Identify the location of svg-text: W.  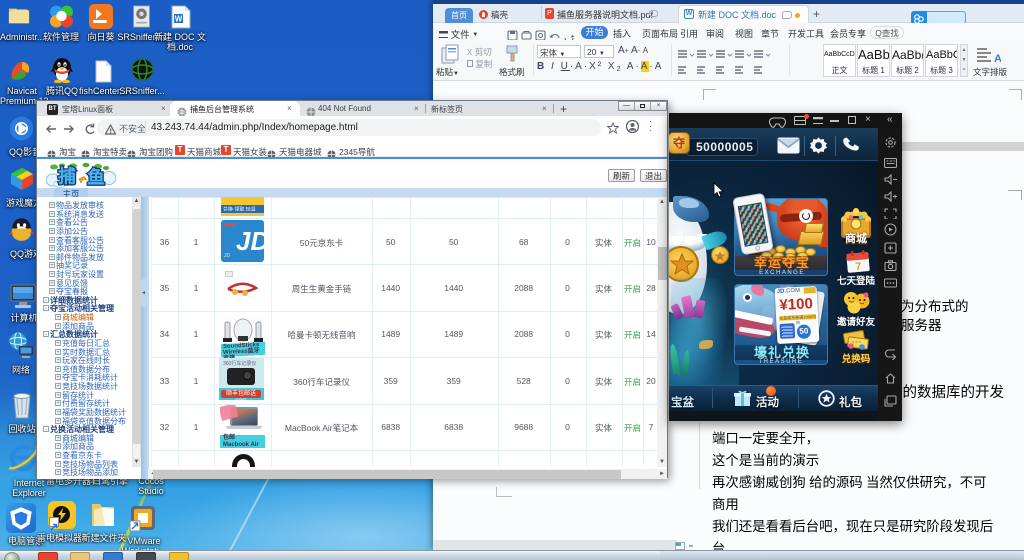
(179, 19).